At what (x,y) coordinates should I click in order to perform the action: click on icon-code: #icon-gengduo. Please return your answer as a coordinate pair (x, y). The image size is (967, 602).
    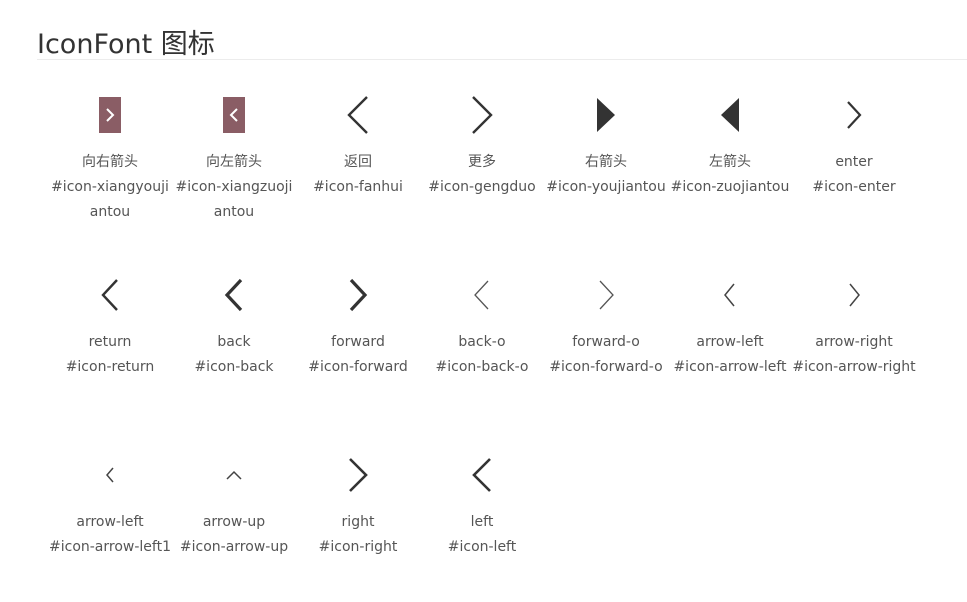
    Looking at the image, I should click on (482, 187).